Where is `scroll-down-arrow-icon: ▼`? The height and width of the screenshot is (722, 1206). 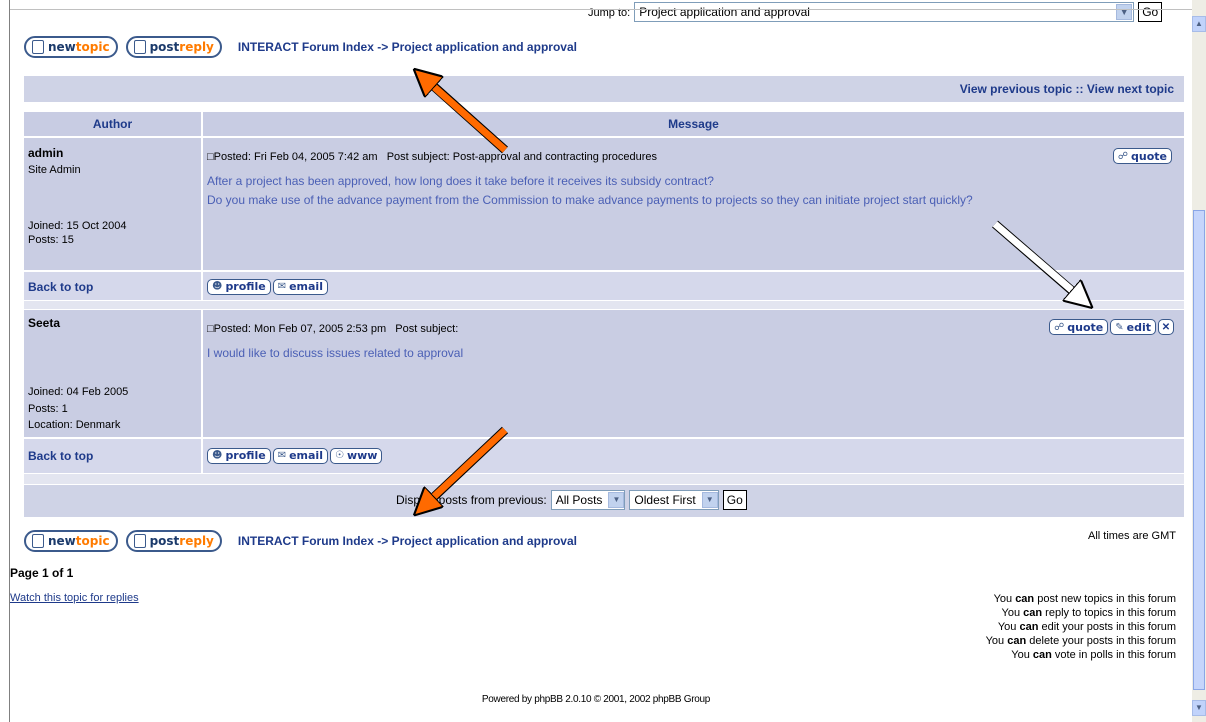 scroll-down-arrow-icon: ▼ is located at coordinates (1199, 708).